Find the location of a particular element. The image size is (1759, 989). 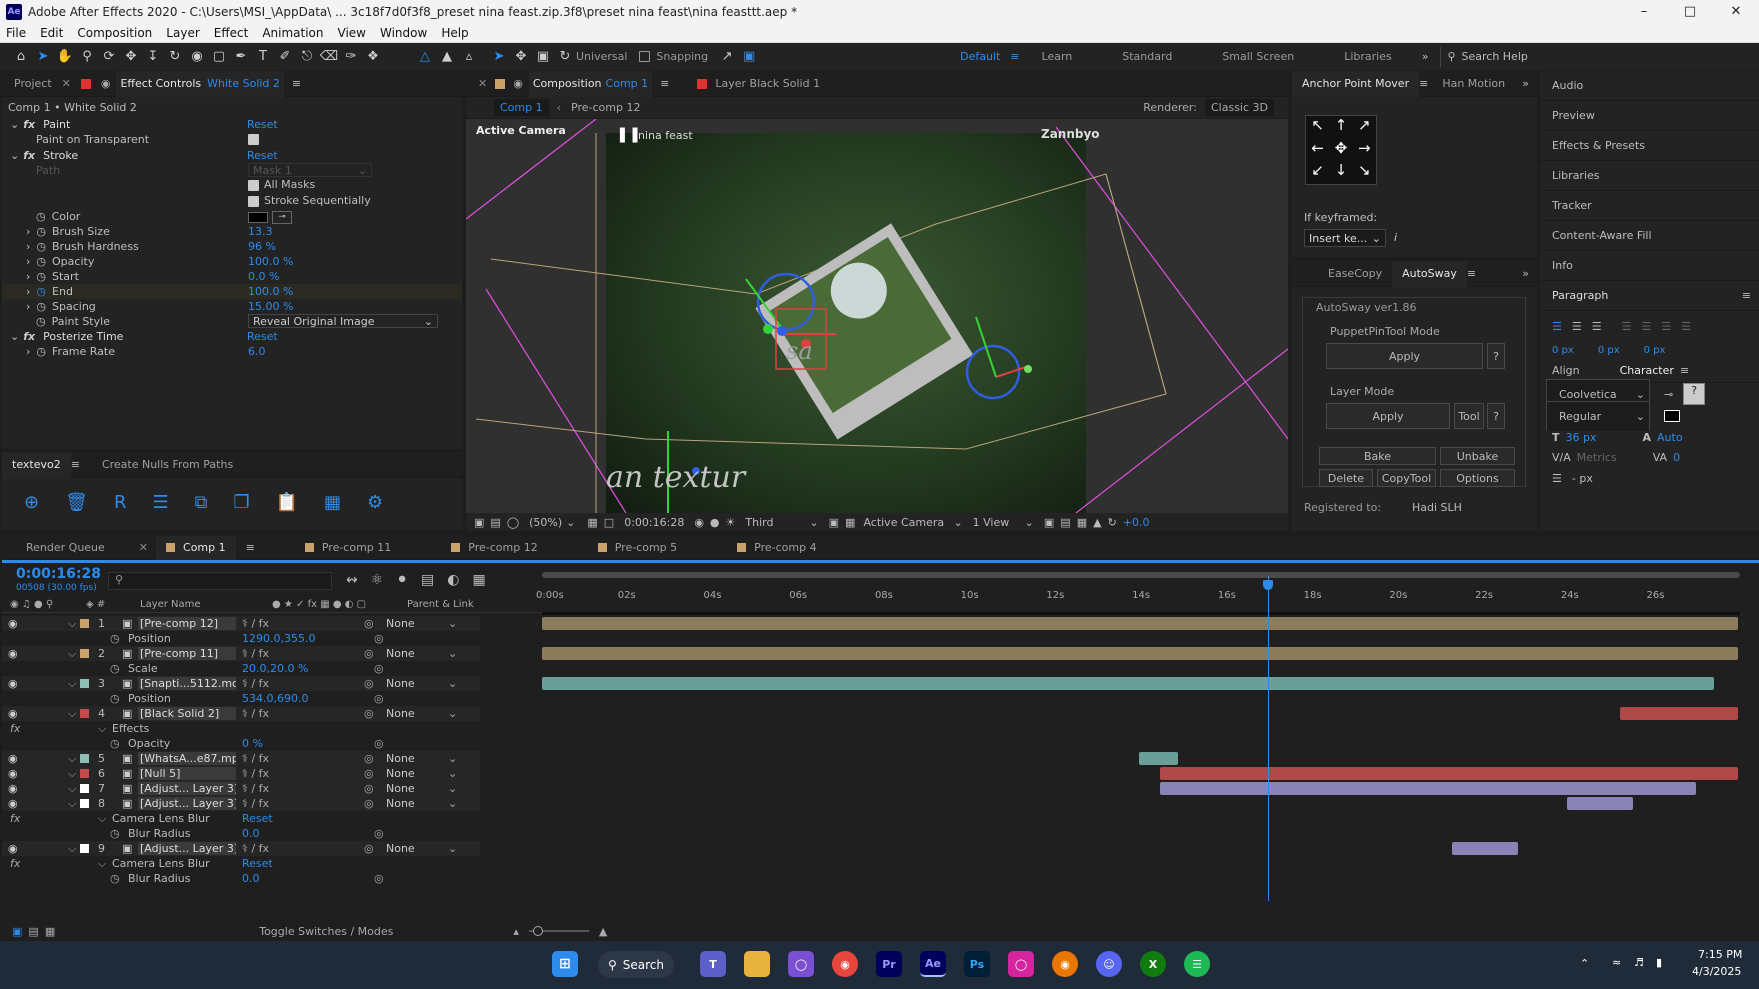

panel-tracker: Tracker is located at coordinates (1649, 206).